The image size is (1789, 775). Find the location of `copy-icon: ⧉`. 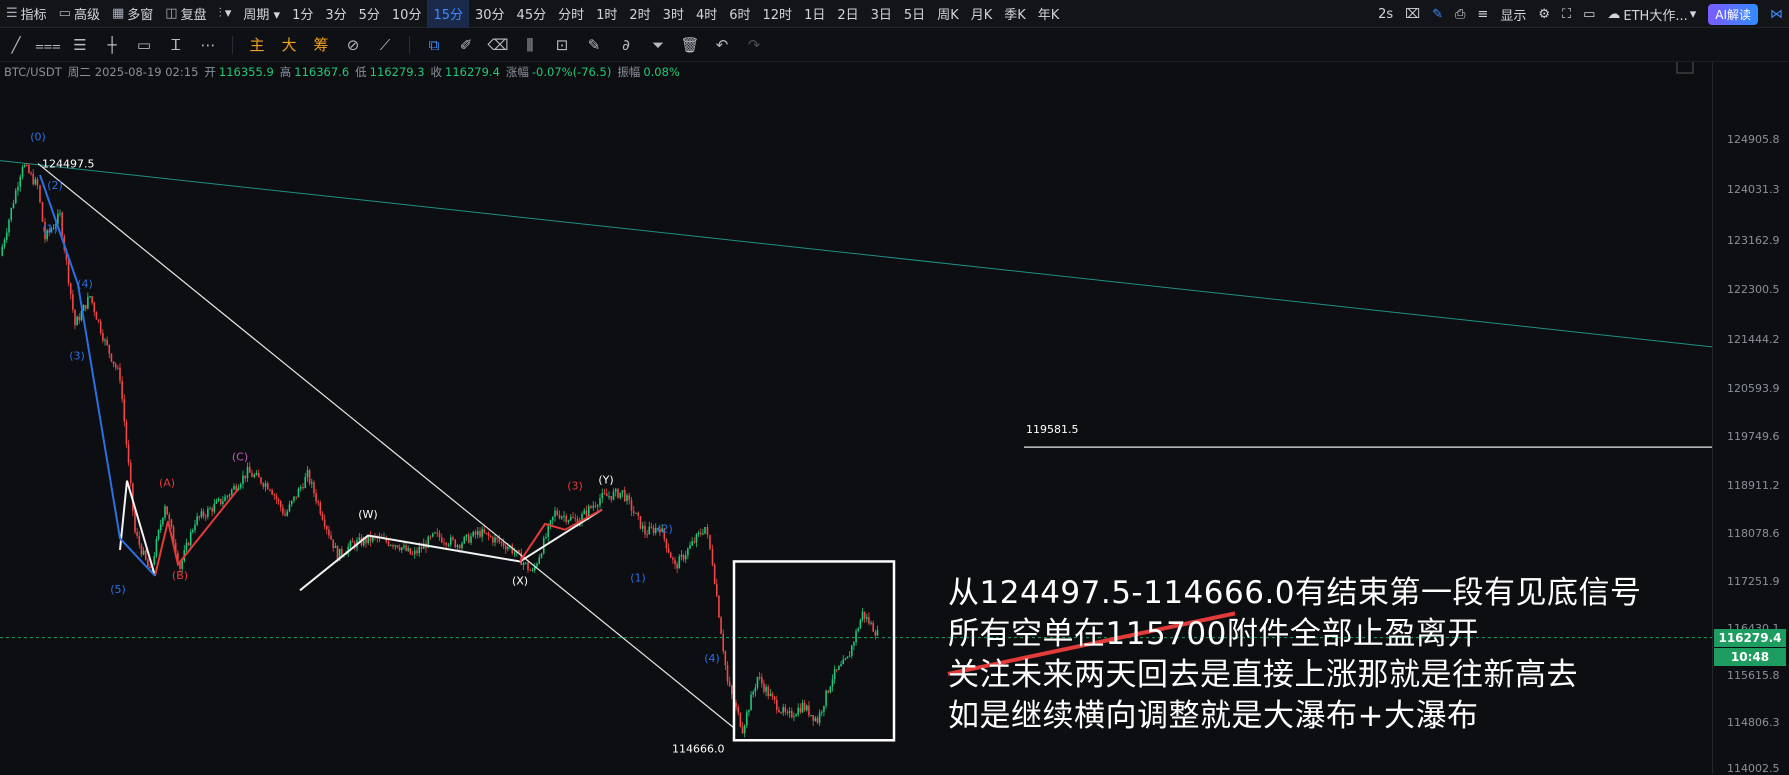

copy-icon: ⧉ is located at coordinates (434, 45).